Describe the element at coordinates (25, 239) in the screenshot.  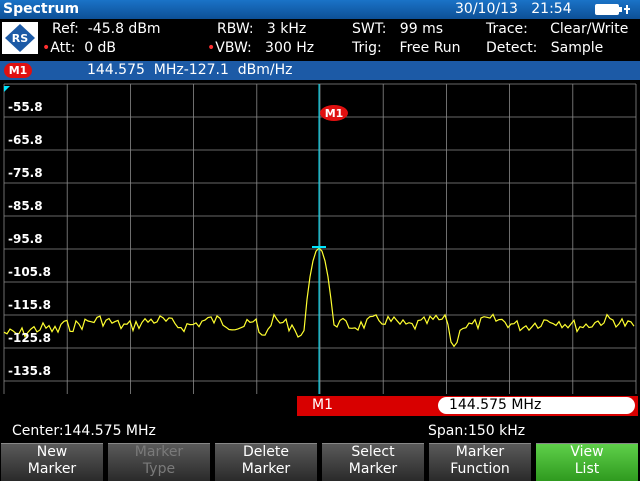
I see `y-tick-label: -95.8` at that location.